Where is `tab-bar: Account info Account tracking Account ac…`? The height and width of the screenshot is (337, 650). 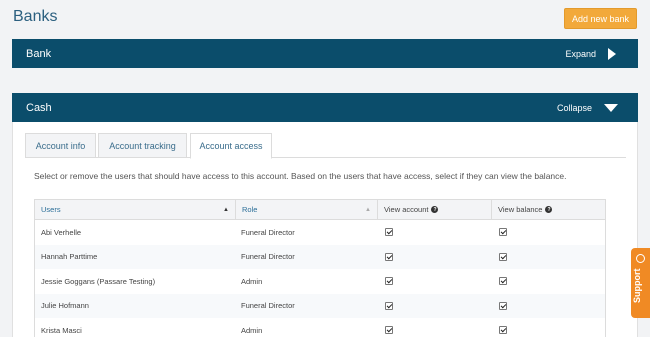 tab-bar: Account info Account tracking Account ac… is located at coordinates (325, 146).